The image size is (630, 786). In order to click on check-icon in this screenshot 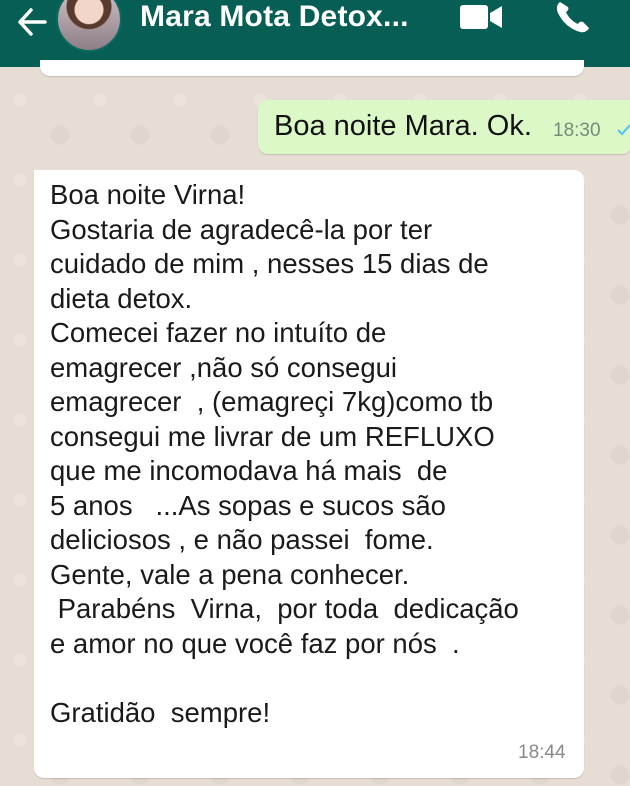, I will do `click(623, 130)`.